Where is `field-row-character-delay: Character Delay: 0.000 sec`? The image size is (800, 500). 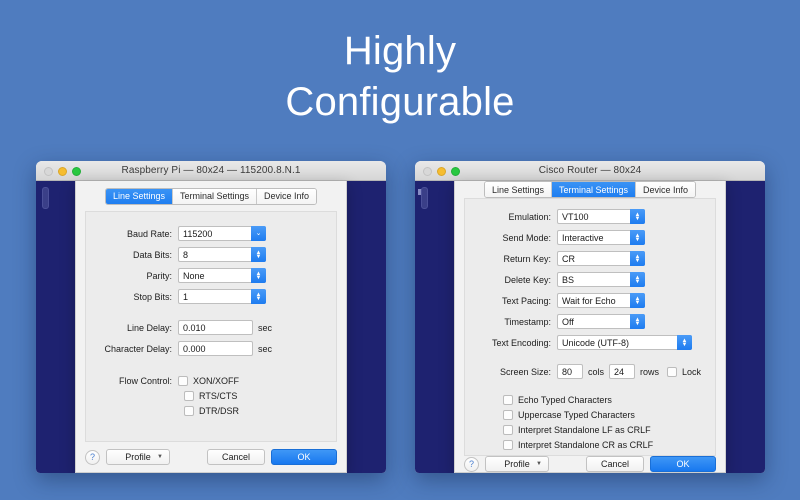
field-row-character-delay: Character Delay: 0.000 sec is located at coordinates (211, 348).